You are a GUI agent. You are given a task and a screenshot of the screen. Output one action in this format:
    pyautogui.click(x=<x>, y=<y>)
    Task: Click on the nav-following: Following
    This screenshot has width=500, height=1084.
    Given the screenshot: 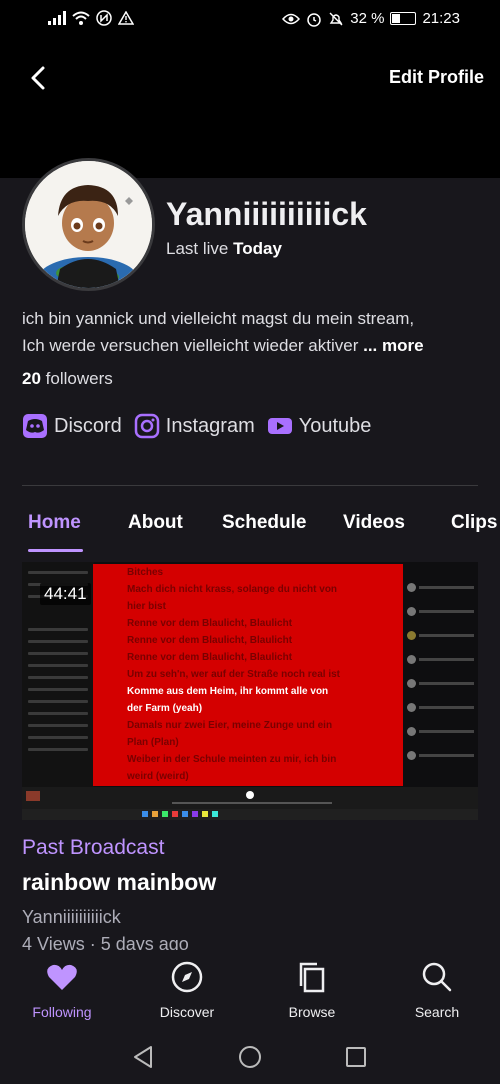 What is the action you would take?
    pyautogui.click(x=62, y=990)
    